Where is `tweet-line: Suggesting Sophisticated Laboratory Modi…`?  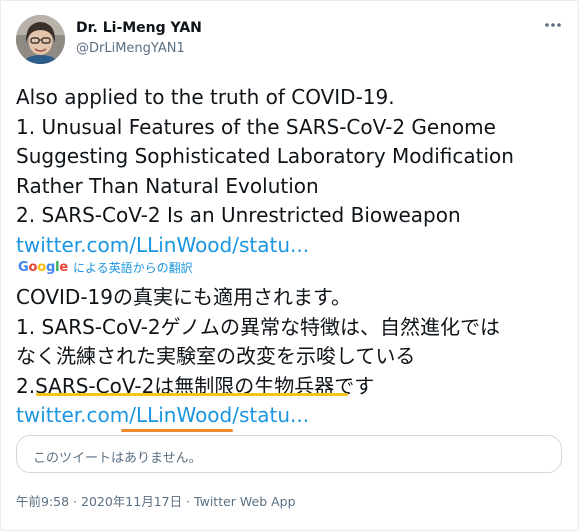
tweet-line: Suggesting Sophisticated Laboratory Modi… is located at coordinates (265, 156).